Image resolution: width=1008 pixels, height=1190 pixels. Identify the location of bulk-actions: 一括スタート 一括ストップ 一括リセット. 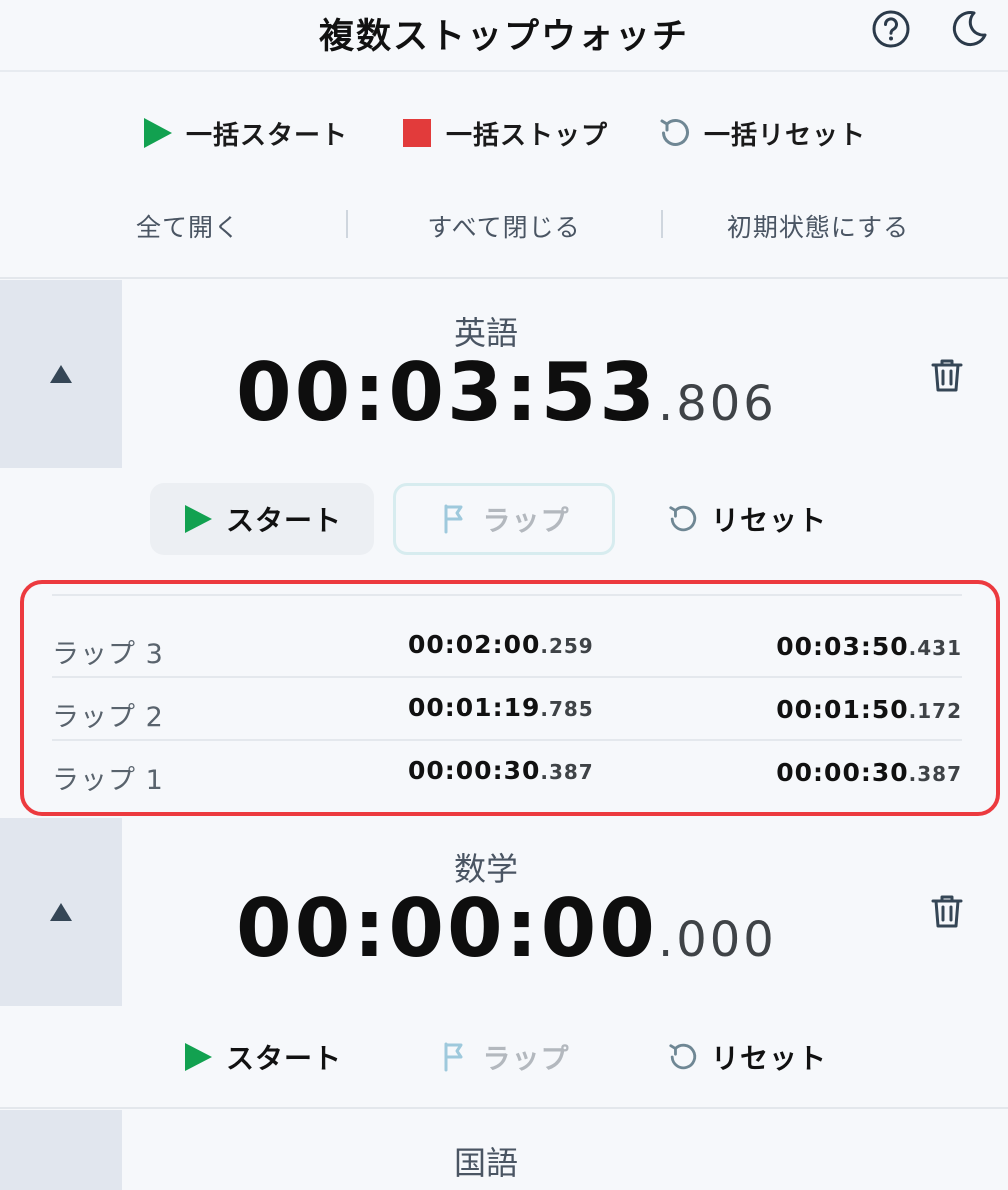
(504, 133).